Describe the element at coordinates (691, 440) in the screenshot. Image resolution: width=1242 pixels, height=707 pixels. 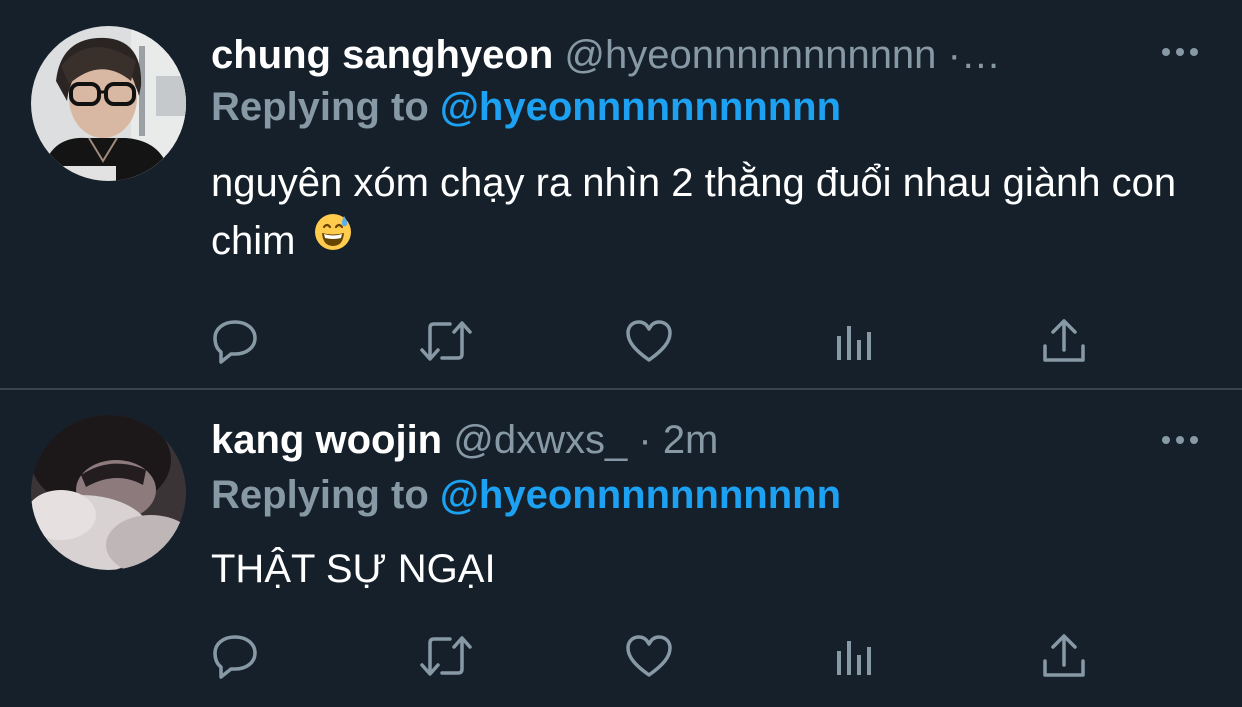
I see `timestamp: 2m` at that location.